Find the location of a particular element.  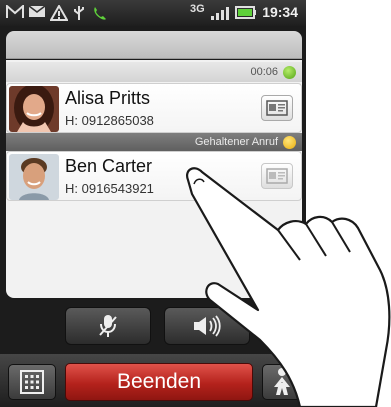

call-header is located at coordinates (154, 45).